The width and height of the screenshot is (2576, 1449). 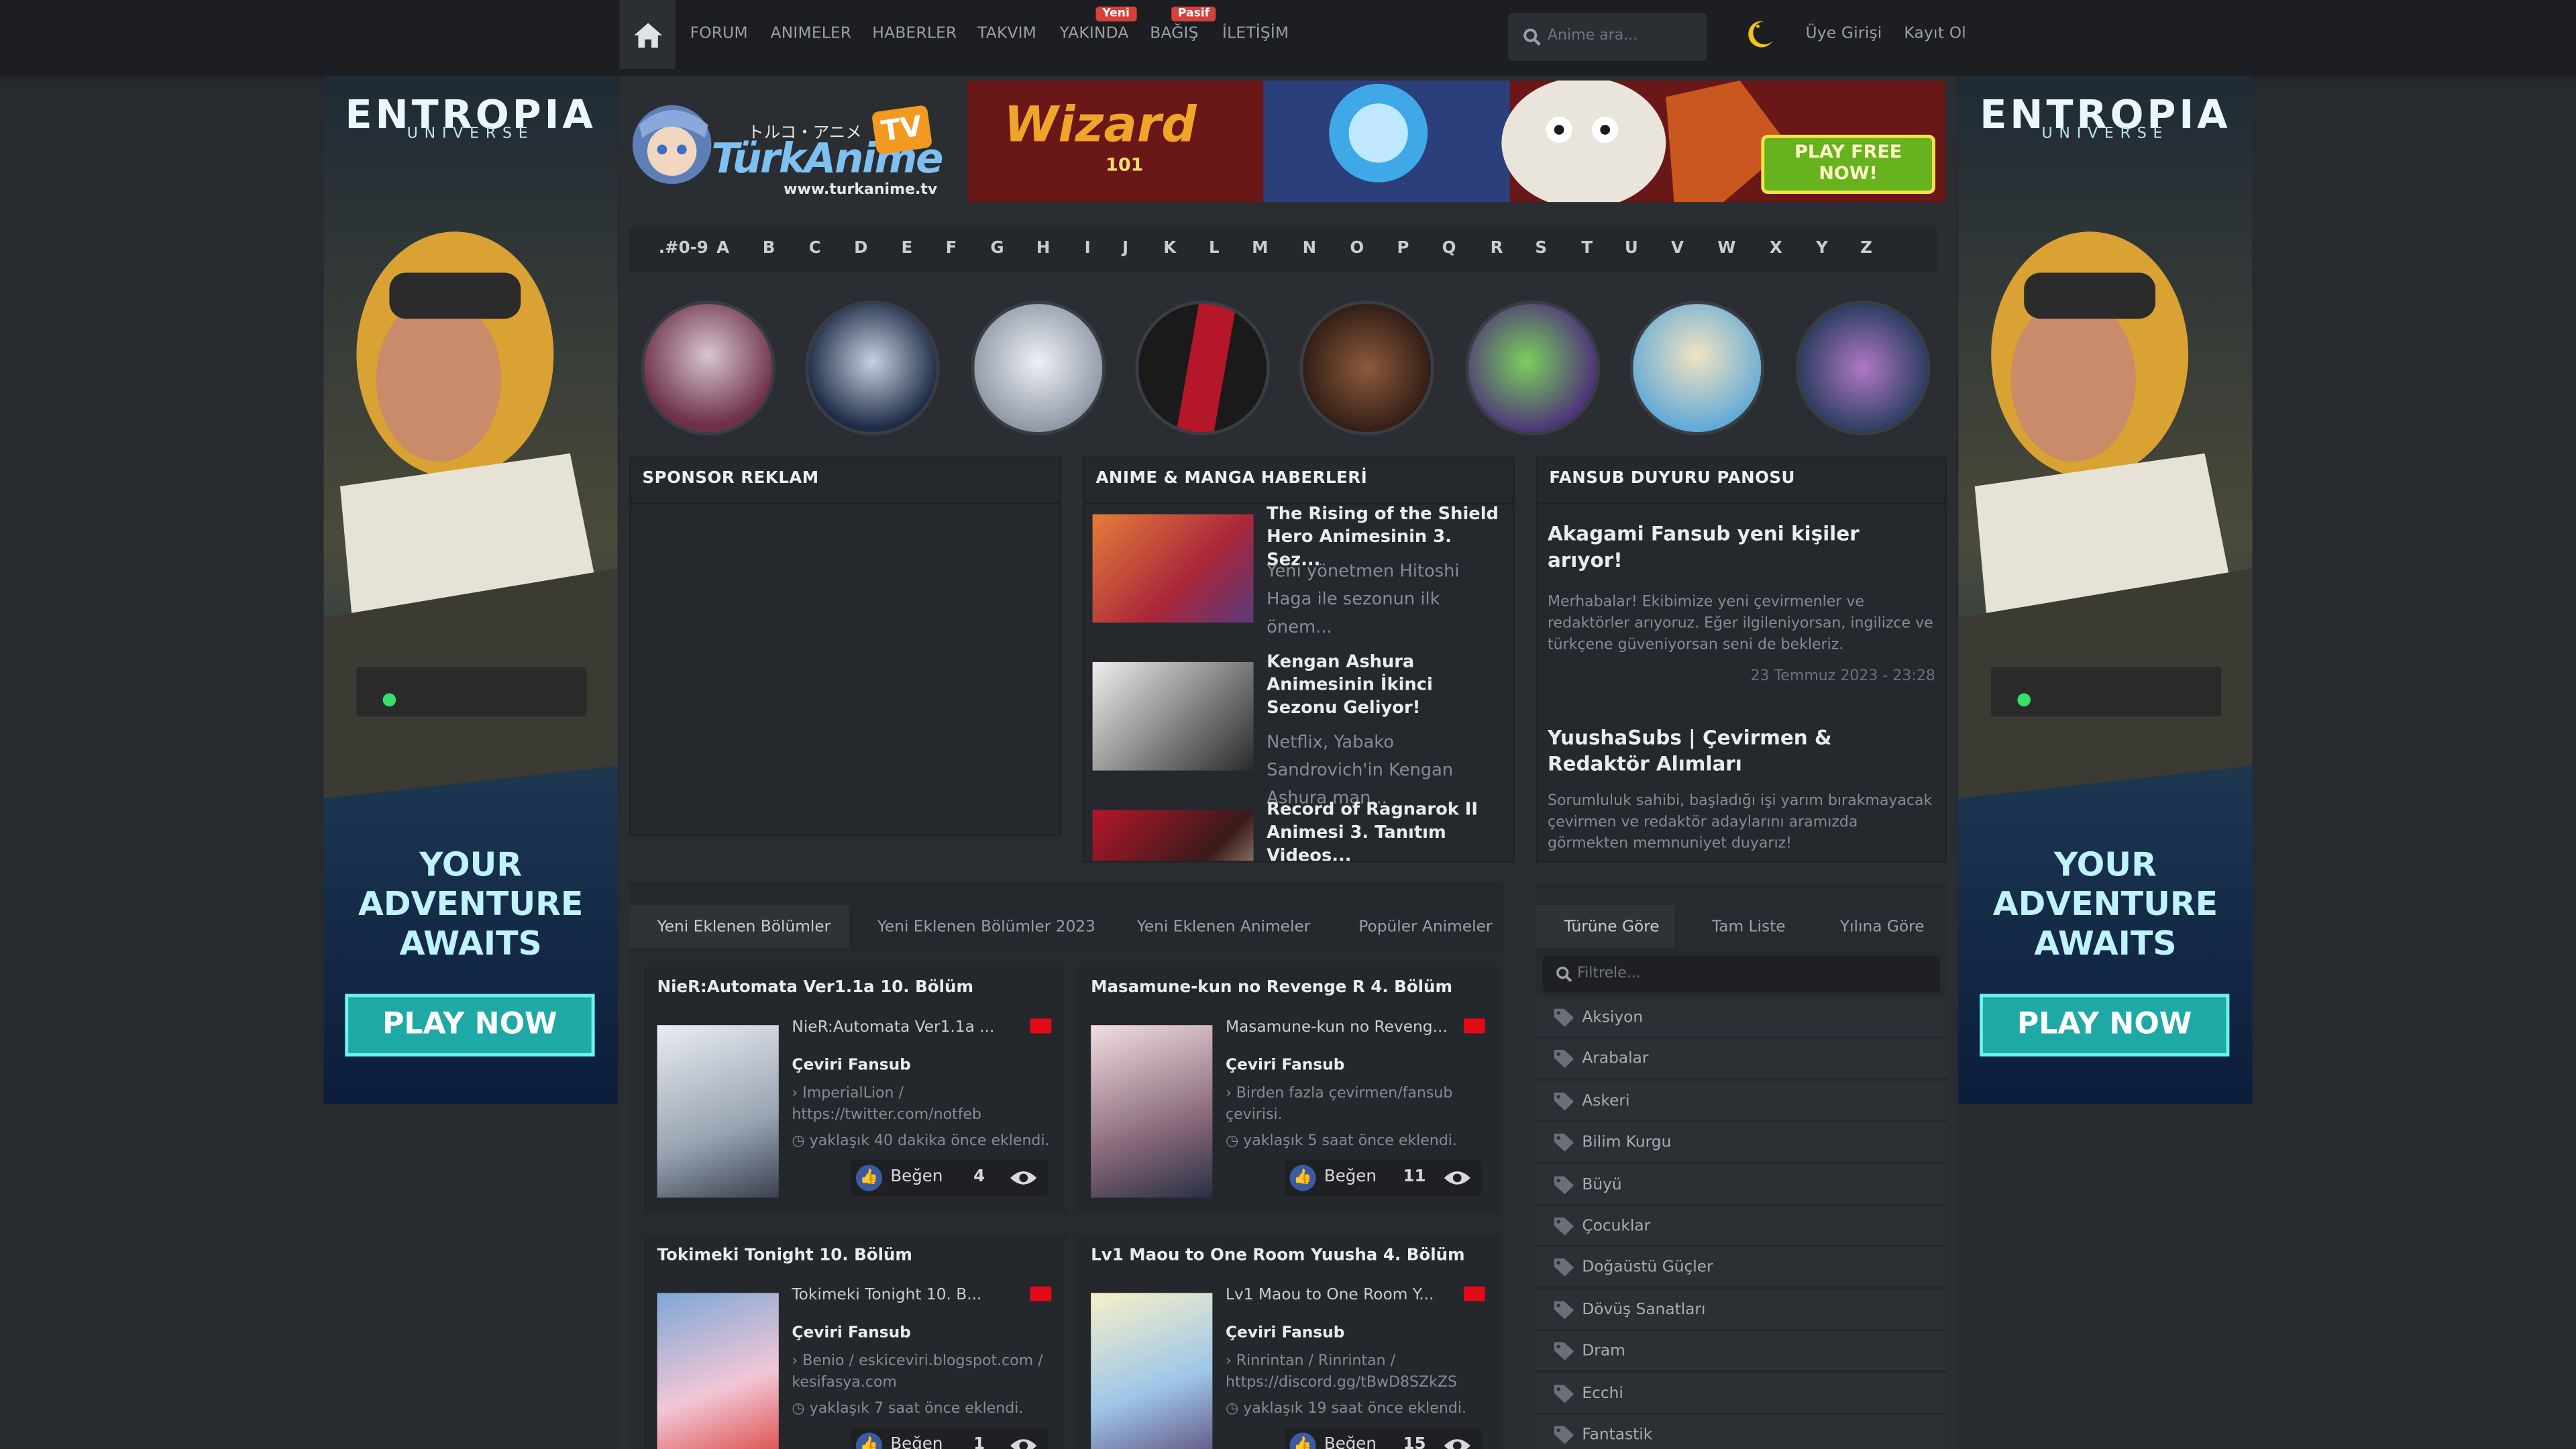 What do you see at coordinates (914, 34) in the screenshot?
I see `nav-haberler: HABERLER` at bounding box center [914, 34].